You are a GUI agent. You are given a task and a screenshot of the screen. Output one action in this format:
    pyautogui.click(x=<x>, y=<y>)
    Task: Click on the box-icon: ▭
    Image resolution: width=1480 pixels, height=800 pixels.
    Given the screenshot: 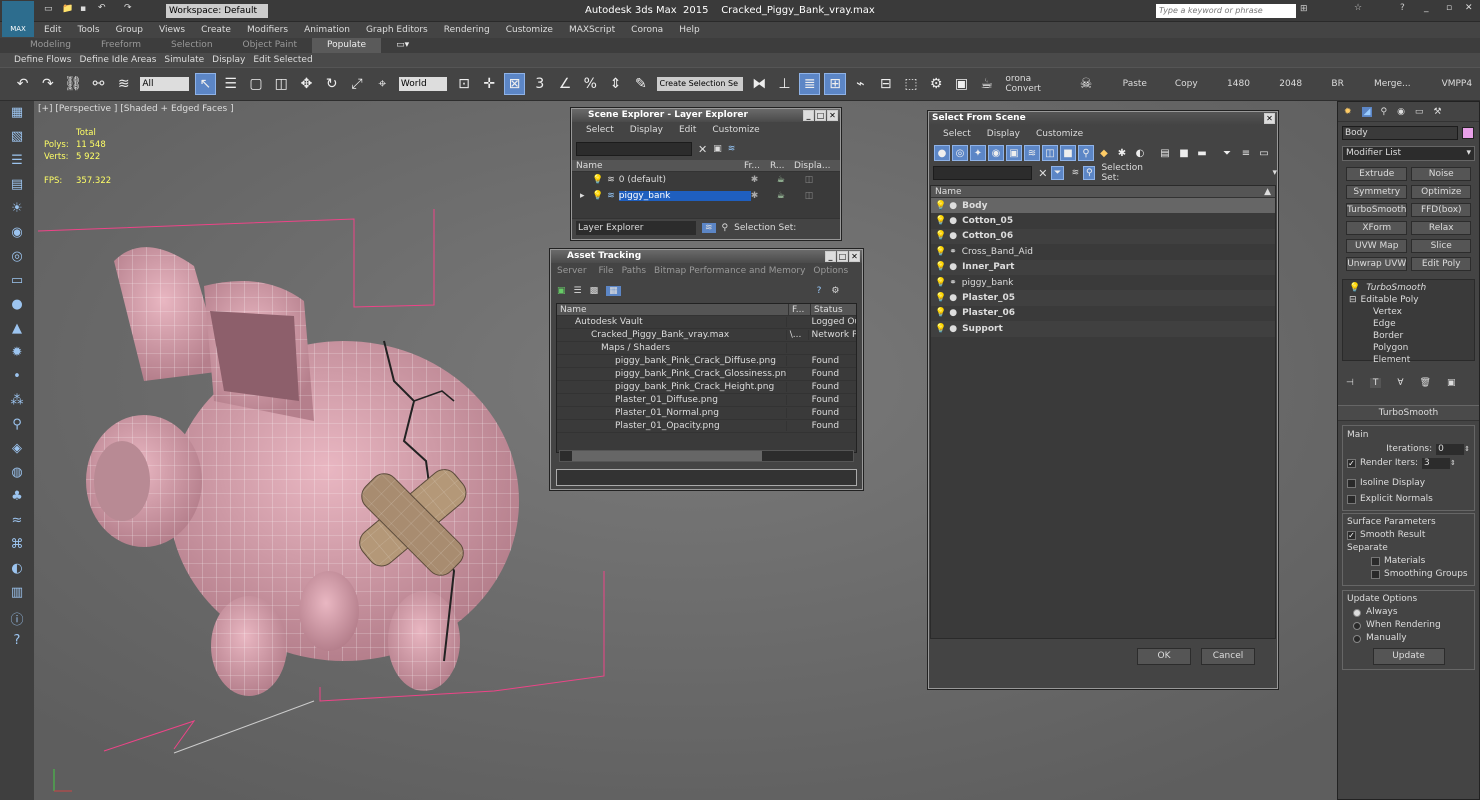 What is the action you would take?
    pyautogui.click(x=17, y=283)
    